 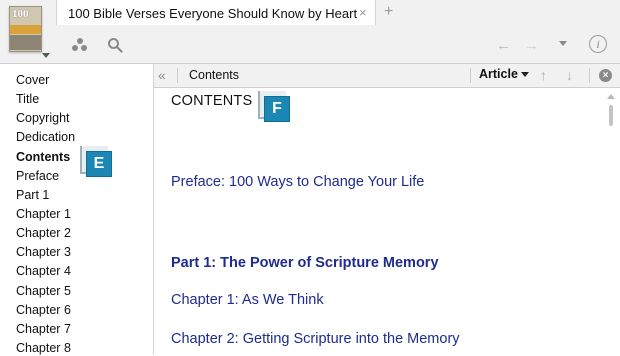 I want to click on tab-close-icon: ×, so click(x=363, y=12).